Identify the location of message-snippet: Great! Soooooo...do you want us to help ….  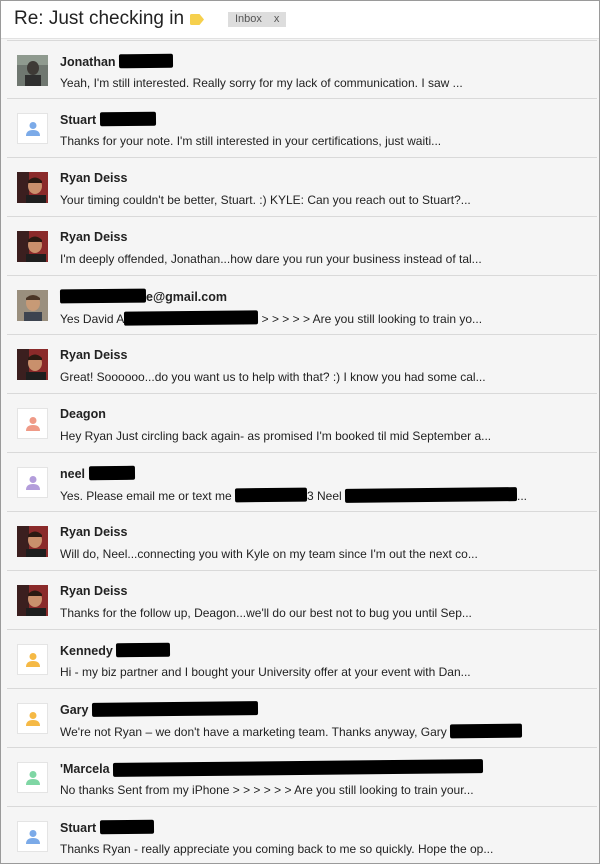
(273, 377).